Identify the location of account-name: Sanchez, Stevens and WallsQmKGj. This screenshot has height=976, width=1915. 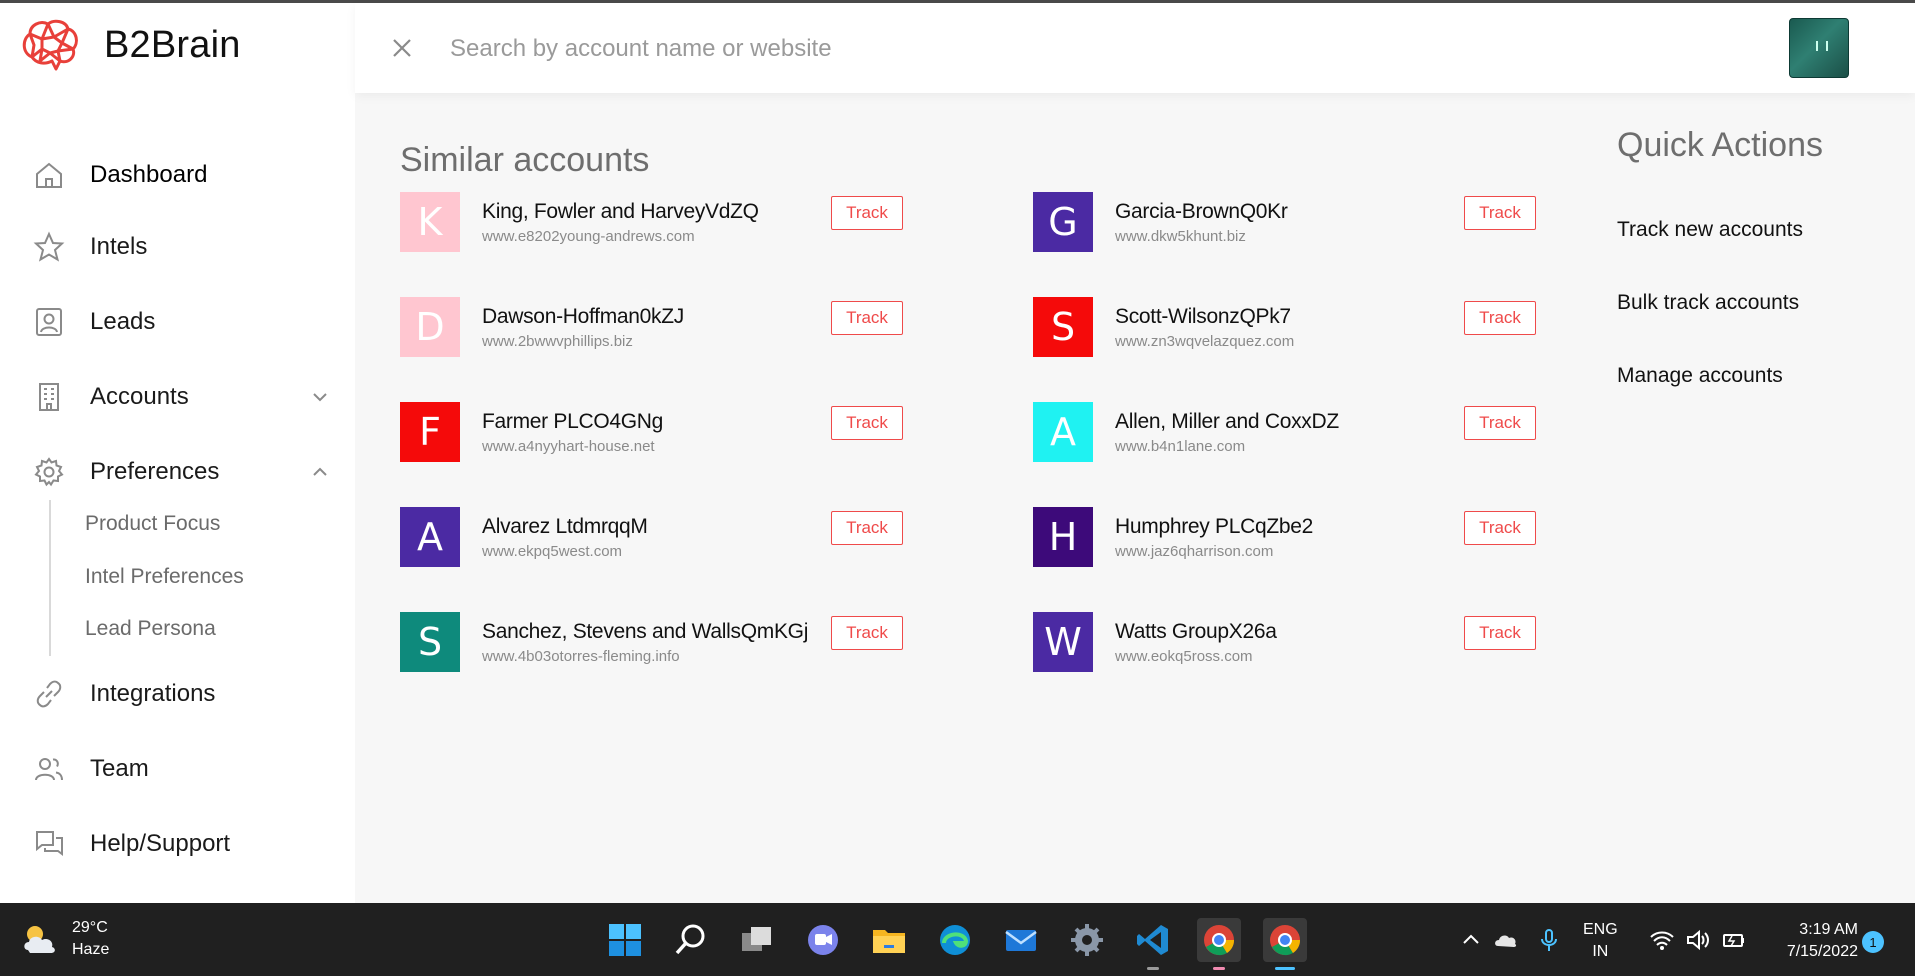
(645, 632).